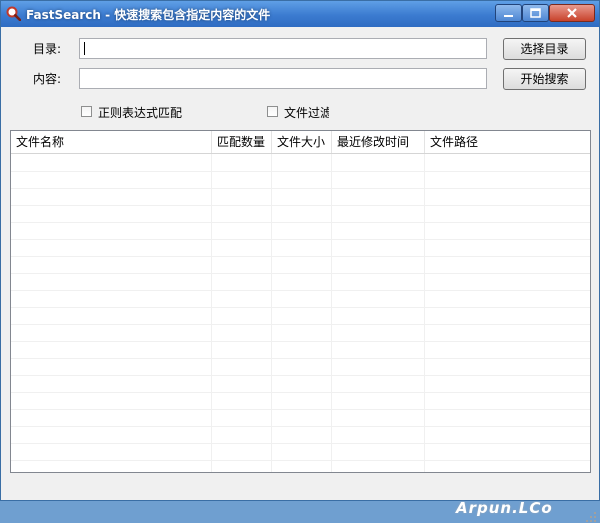 The image size is (600, 523). What do you see at coordinates (84, 48) in the screenshot?
I see `text-caret` at bounding box center [84, 48].